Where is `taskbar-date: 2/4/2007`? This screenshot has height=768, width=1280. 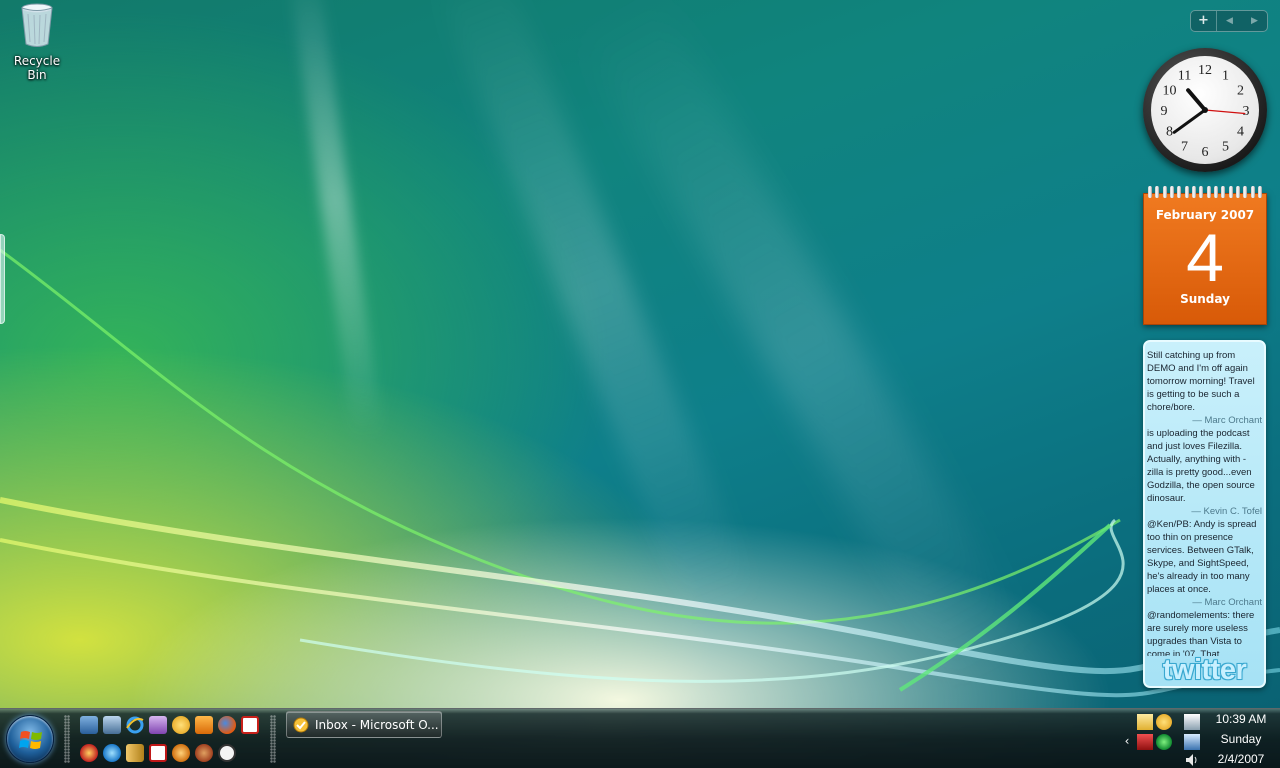
taskbar-date: 2/4/2007 is located at coordinates (1241, 759).